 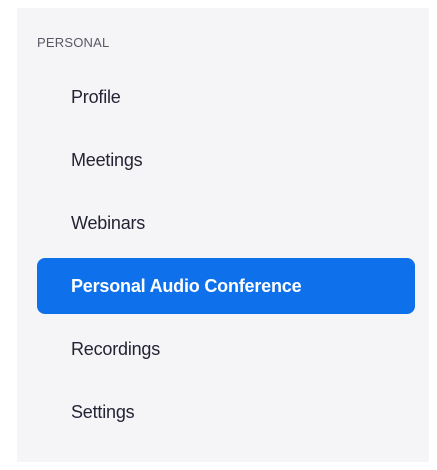 I want to click on sidebar-item-recordings: Recordings, so click(x=226, y=349).